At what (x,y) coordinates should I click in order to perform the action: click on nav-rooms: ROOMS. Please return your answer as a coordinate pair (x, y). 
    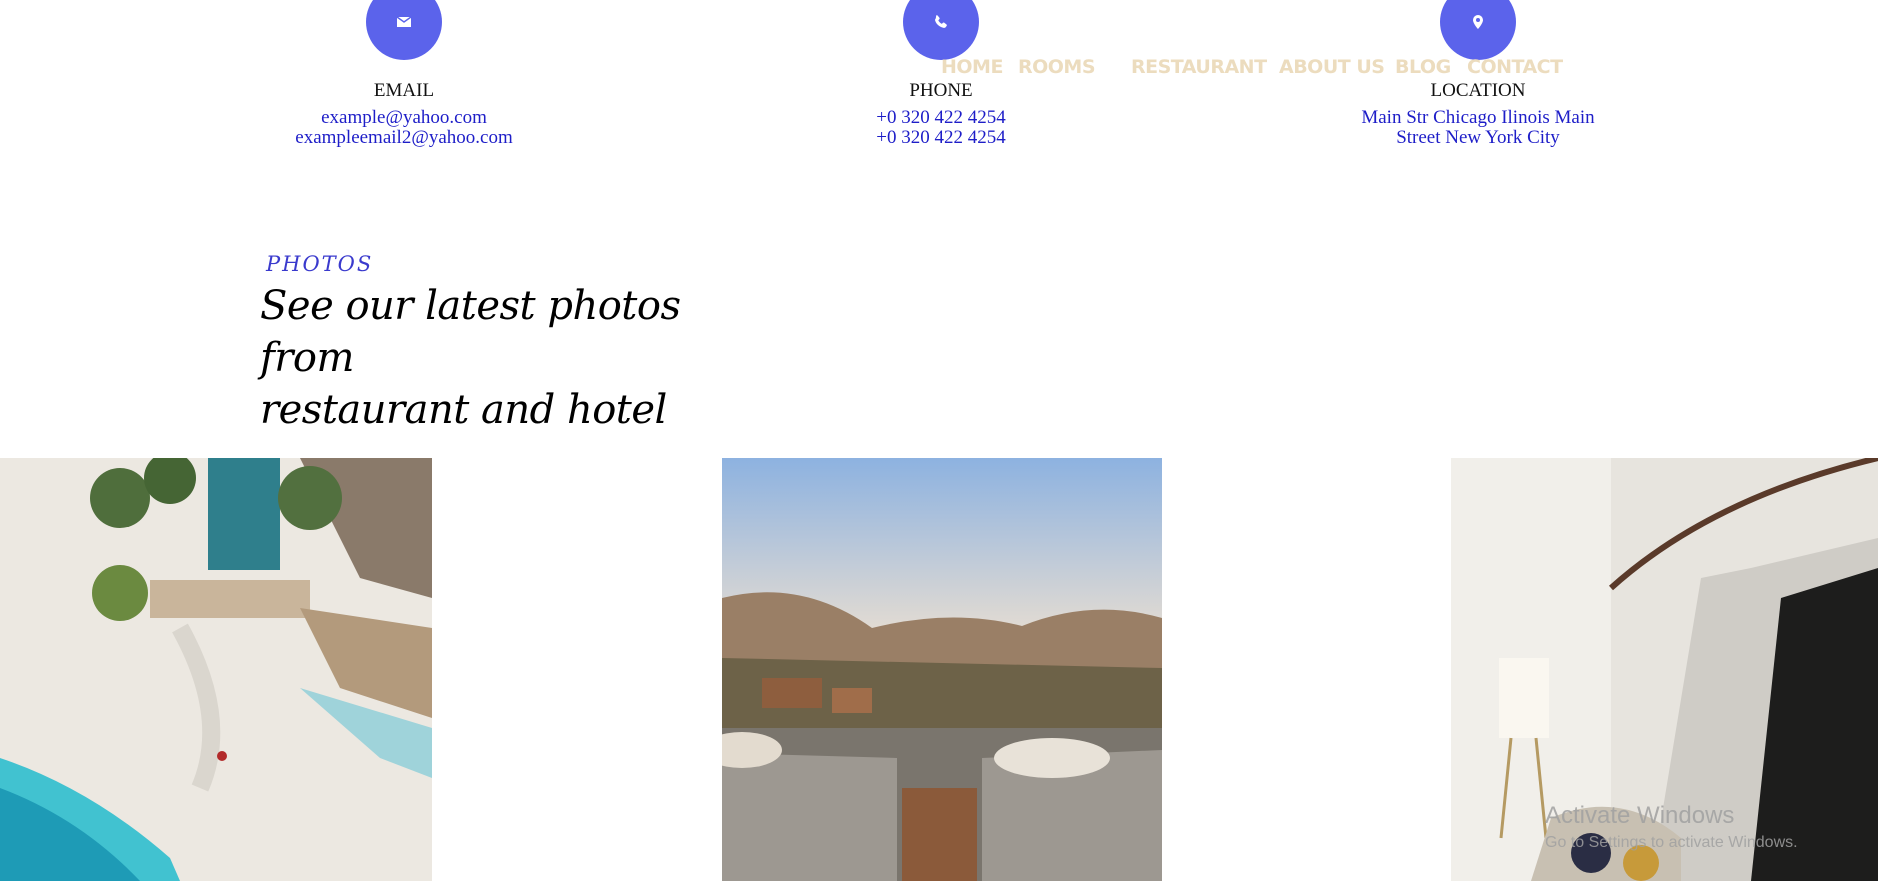
    Looking at the image, I should click on (1057, 67).